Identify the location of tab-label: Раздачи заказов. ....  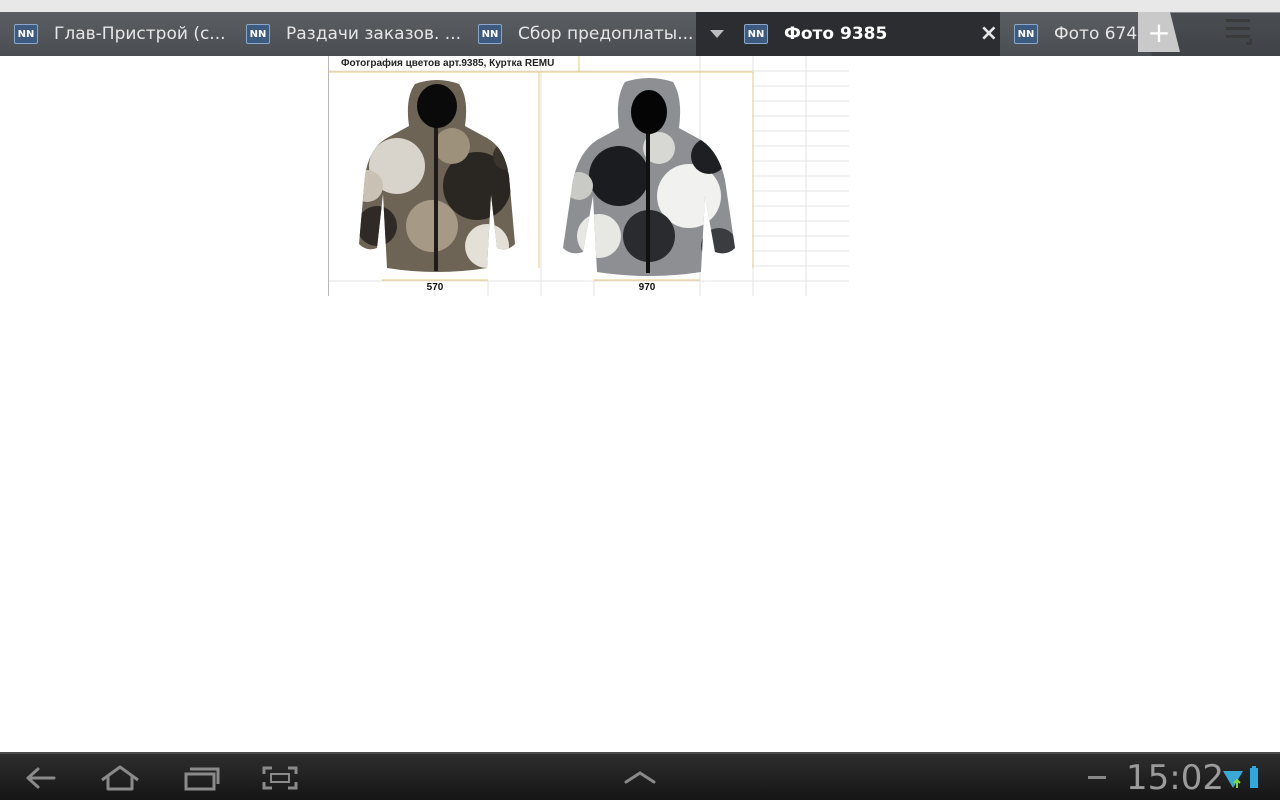
(373, 34).